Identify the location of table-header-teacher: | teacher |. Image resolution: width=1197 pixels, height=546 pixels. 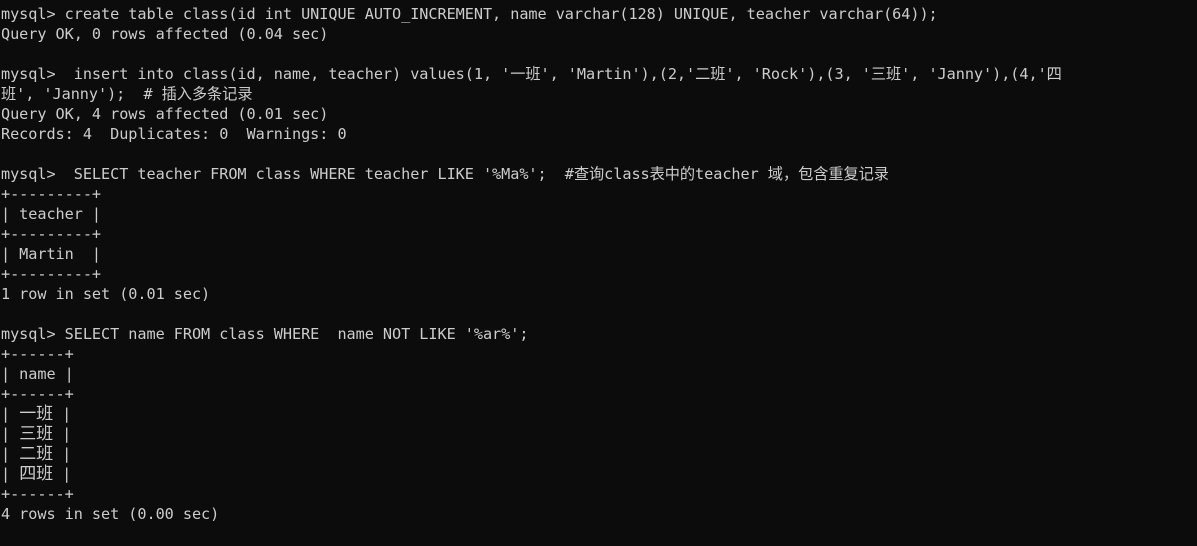
(51, 214).